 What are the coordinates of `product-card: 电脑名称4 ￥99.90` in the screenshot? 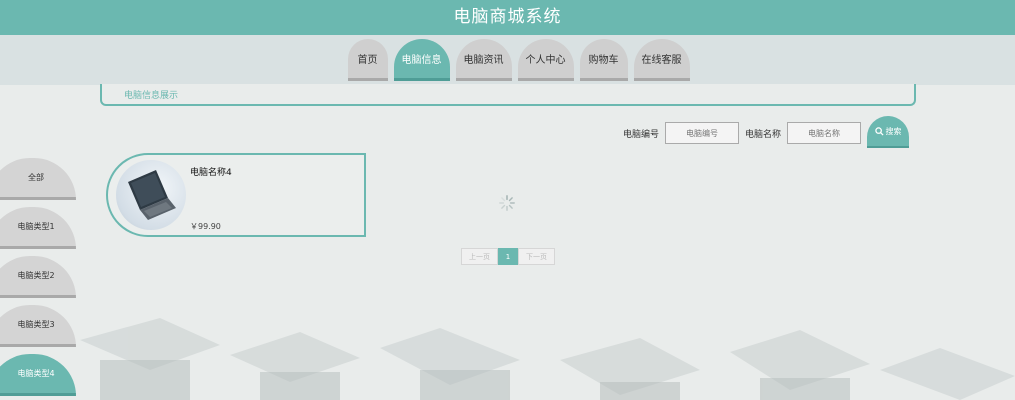 It's located at (236, 195).